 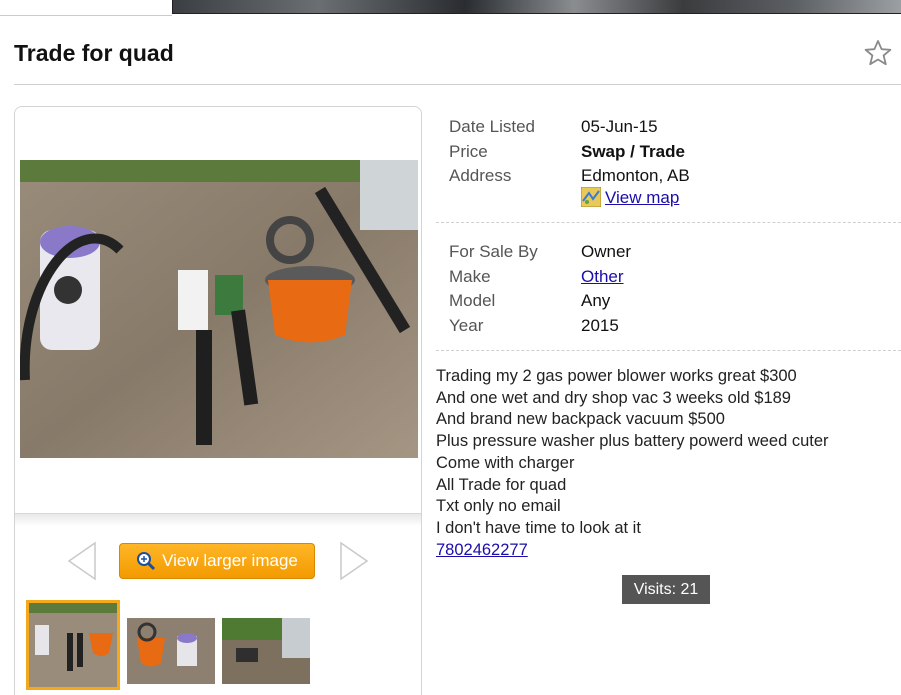 I want to click on description-line: And brand new backpack vacuum $500, so click(x=580, y=419).